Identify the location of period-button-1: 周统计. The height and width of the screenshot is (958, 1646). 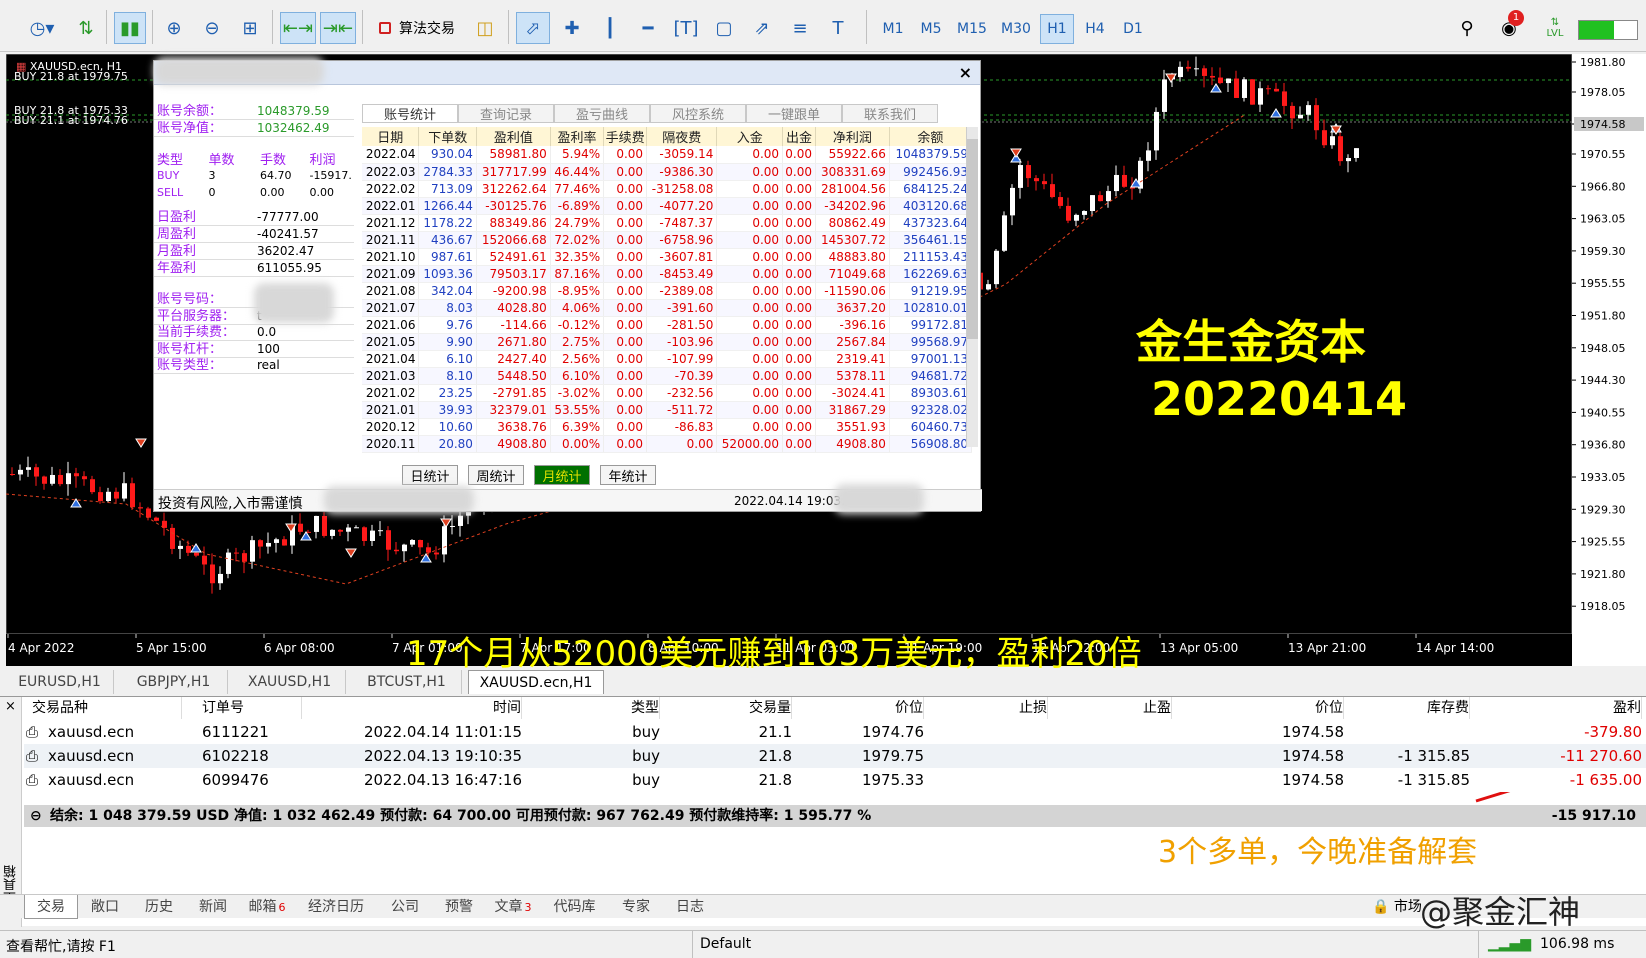
(496, 475).